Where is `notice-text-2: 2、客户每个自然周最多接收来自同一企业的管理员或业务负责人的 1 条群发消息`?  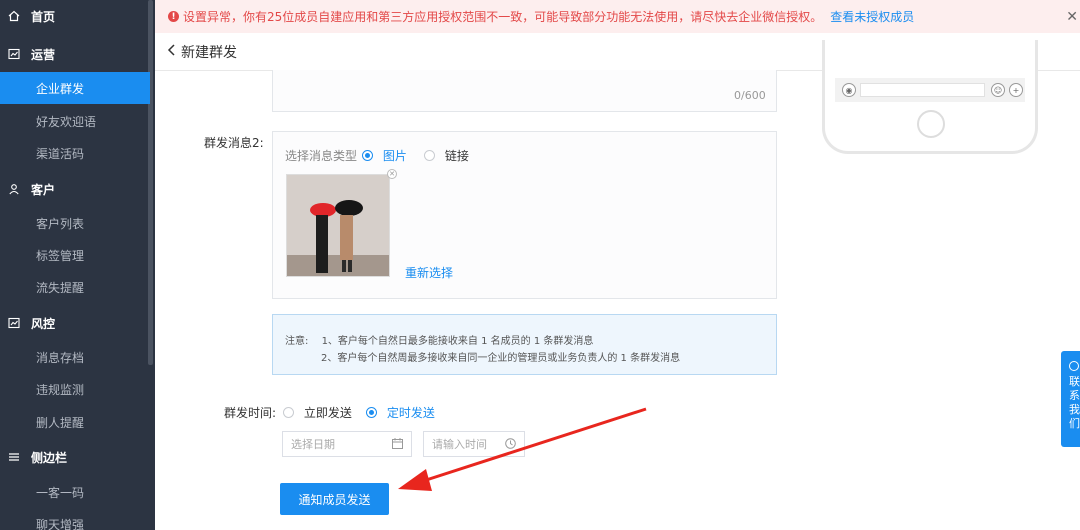
notice-text-2: 2、客户每个自然周最多接收来自同一企业的管理员或业务负责人的 1 条群发消息 is located at coordinates (501, 358).